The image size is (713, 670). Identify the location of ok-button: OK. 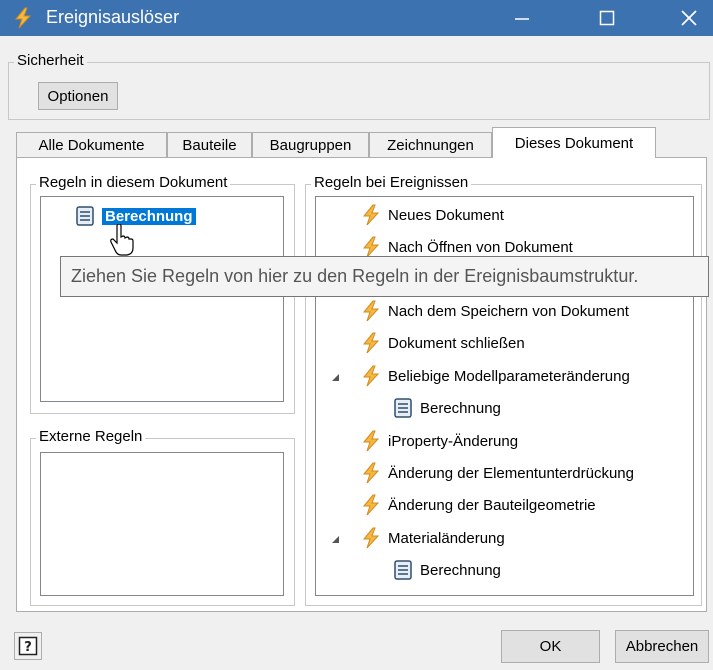
(550, 646).